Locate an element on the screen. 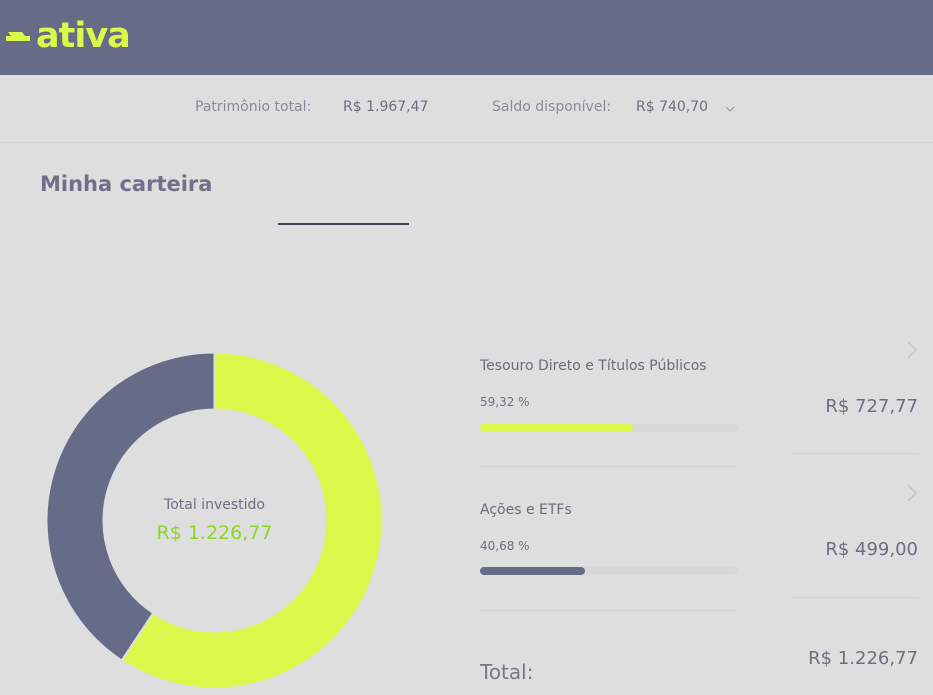 This screenshot has height=695, width=933. page-title: Minha carteira is located at coordinates (126, 184).